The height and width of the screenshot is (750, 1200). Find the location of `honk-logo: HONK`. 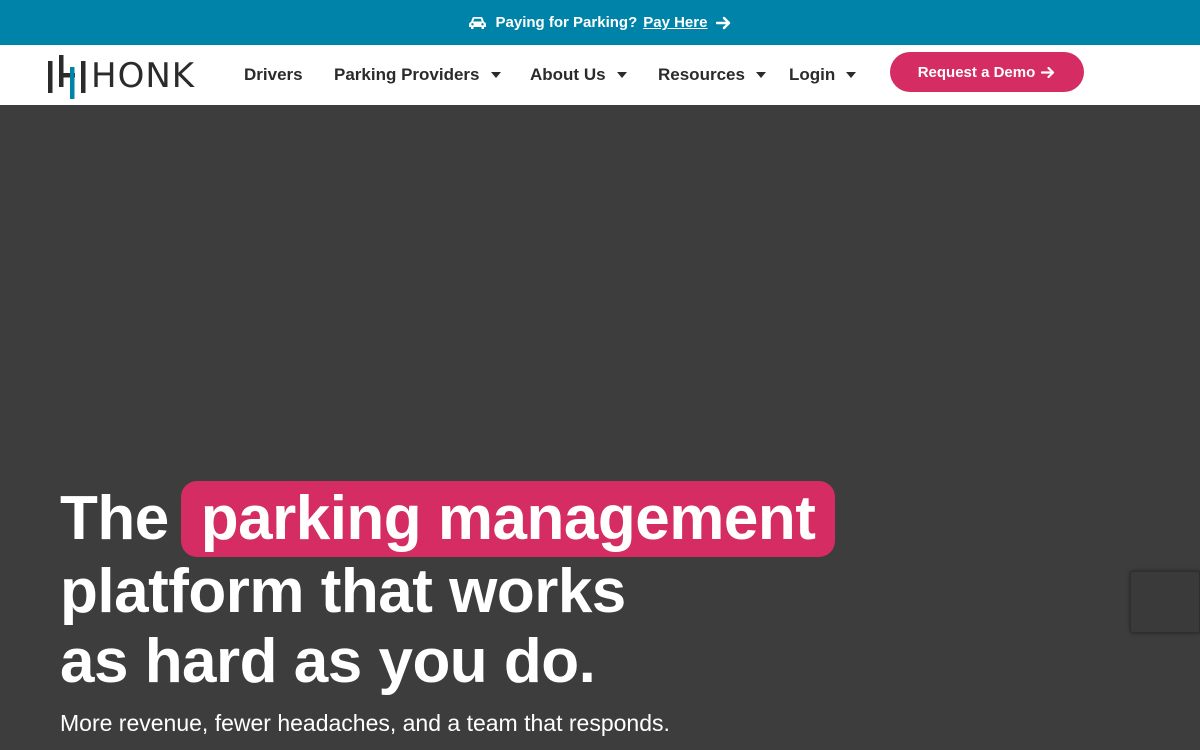

honk-logo: HONK is located at coordinates (127, 76).